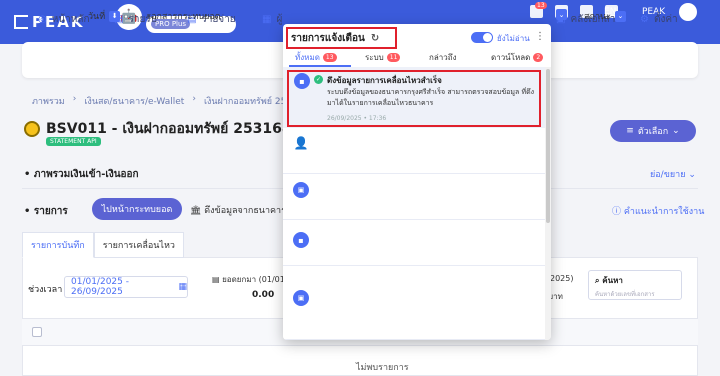 Image resolution: width=720 pixels, height=376 pixels. Describe the element at coordinates (32, 129) in the screenshot. I see `bank-logo-icon` at that location.